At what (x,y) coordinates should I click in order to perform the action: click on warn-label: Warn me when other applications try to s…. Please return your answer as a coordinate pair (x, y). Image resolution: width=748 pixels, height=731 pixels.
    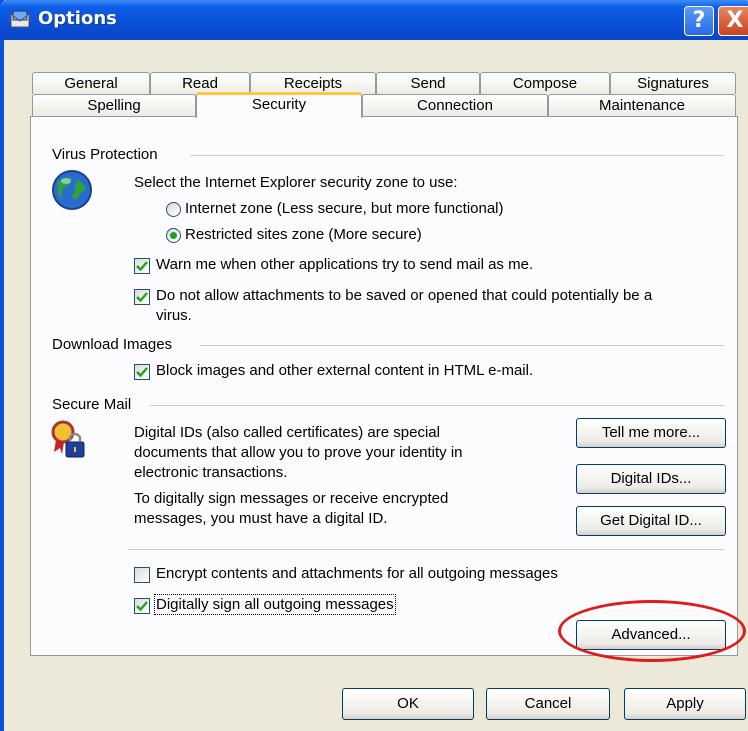
    Looking at the image, I should click on (344, 264).